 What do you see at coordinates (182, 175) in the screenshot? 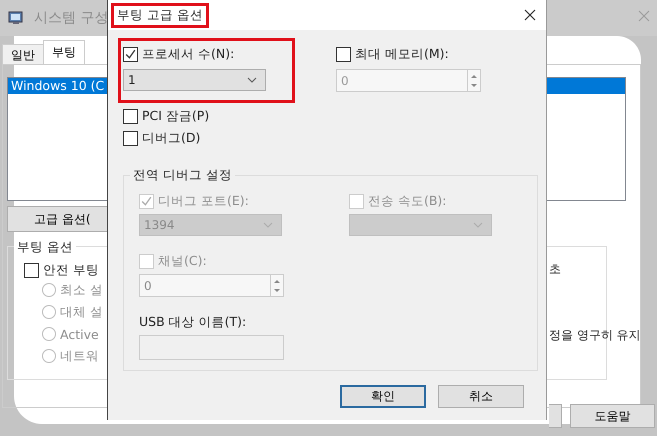
I see `group-title: 전역 디버그 설정` at bounding box center [182, 175].